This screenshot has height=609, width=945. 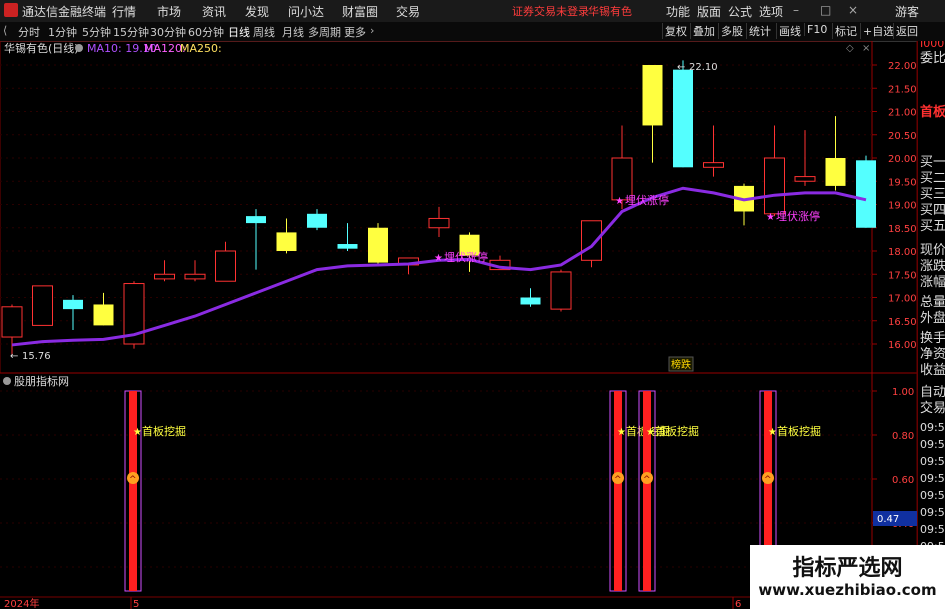 I want to click on price-tick-label: 18.50, so click(x=902, y=229).